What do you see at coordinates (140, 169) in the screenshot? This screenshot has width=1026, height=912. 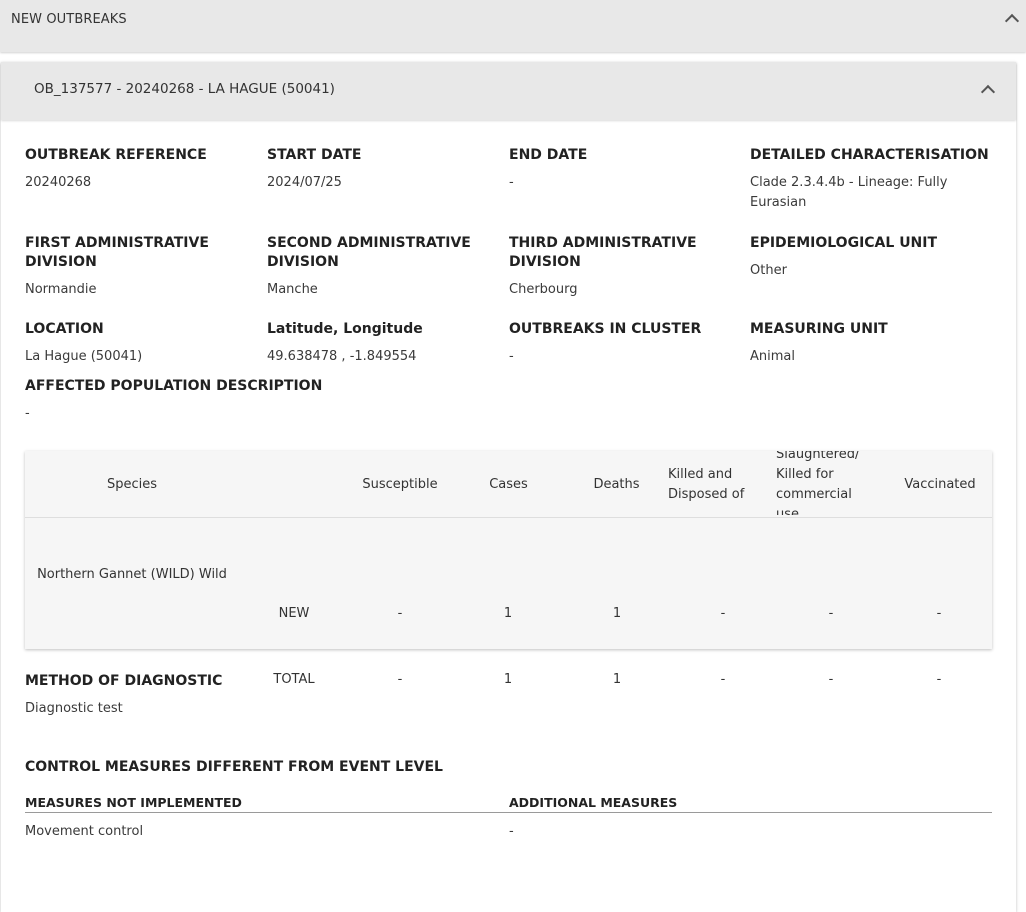 I see `field-outbreak-reference: OUTBREAK REFERENCE 20240268` at bounding box center [140, 169].